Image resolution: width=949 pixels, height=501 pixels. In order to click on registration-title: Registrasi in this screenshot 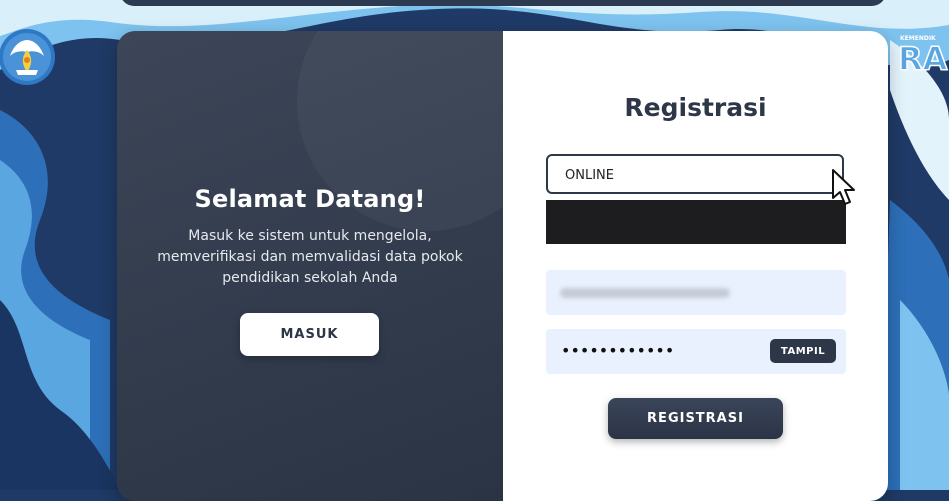, I will do `click(695, 107)`.